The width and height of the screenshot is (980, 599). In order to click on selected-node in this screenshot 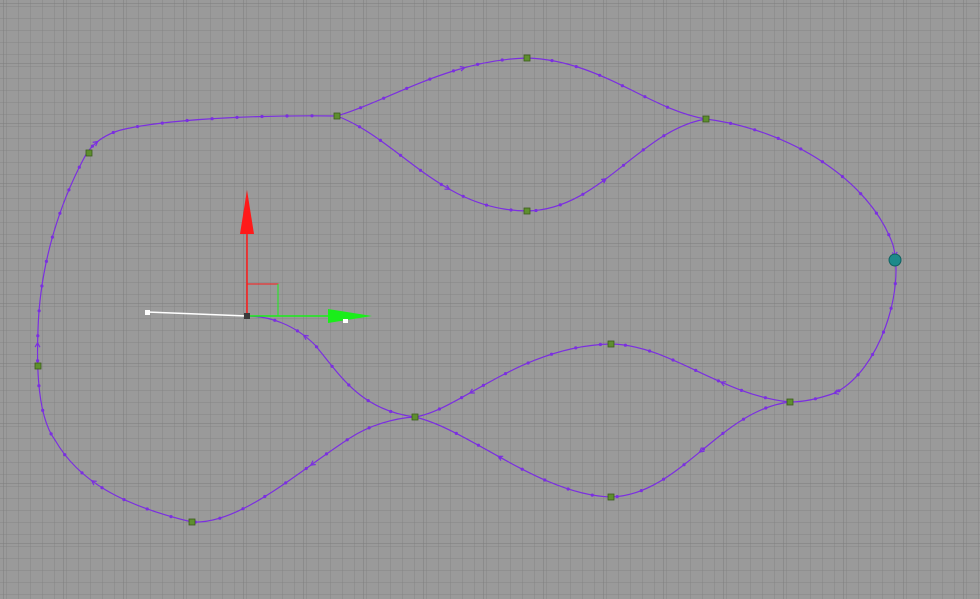, I will do `click(895, 260)`.